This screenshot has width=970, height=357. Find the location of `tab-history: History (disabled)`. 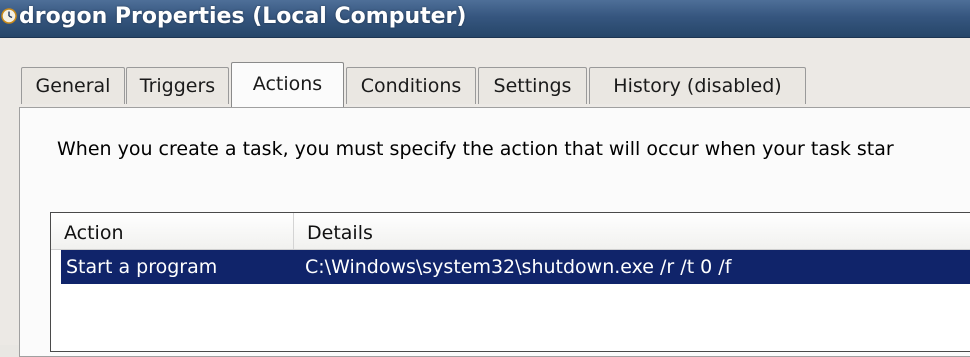

tab-history: History (disabled) is located at coordinates (697, 85).